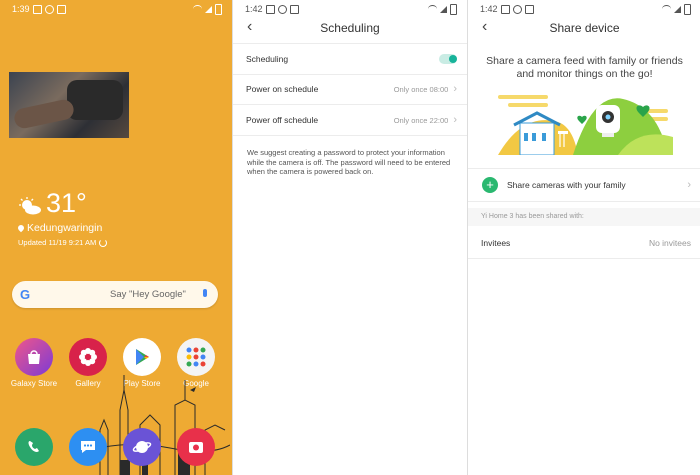 The width and height of the screenshot is (700, 475). Describe the element at coordinates (282, 120) in the screenshot. I see `row-label: Power off schedule` at that location.